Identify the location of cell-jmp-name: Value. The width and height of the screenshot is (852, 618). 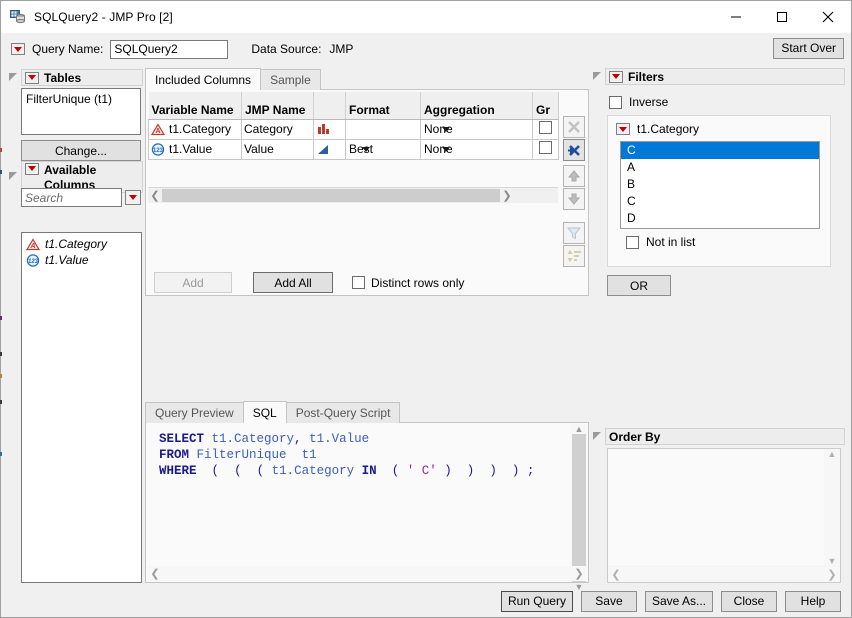
(277, 149).